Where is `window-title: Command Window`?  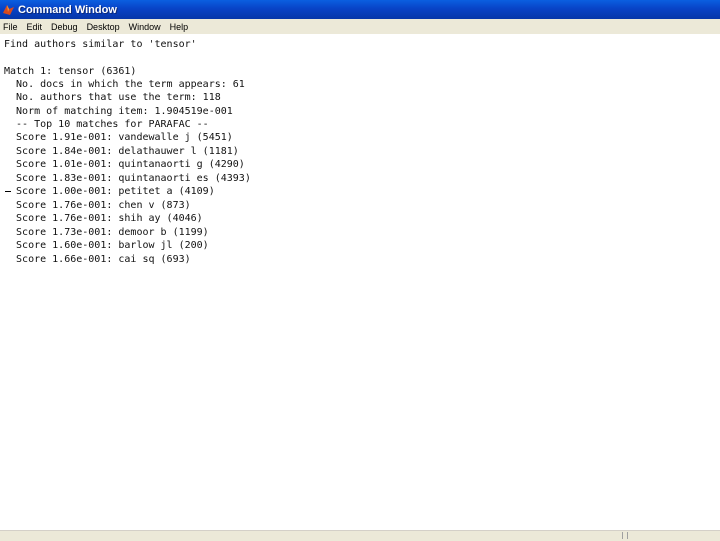 window-title: Command Window is located at coordinates (67, 9).